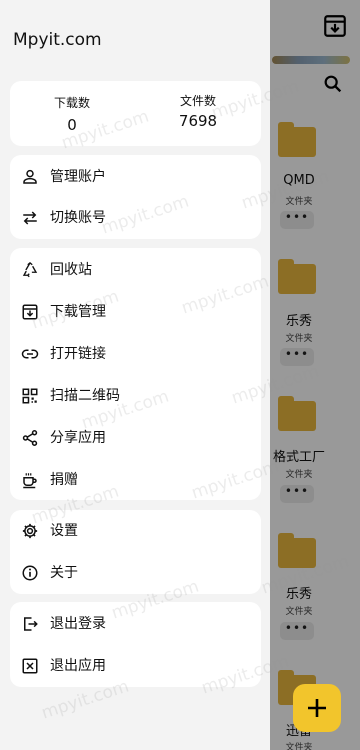  What do you see at coordinates (30, 666) in the screenshot?
I see `close-box-icon` at bounding box center [30, 666].